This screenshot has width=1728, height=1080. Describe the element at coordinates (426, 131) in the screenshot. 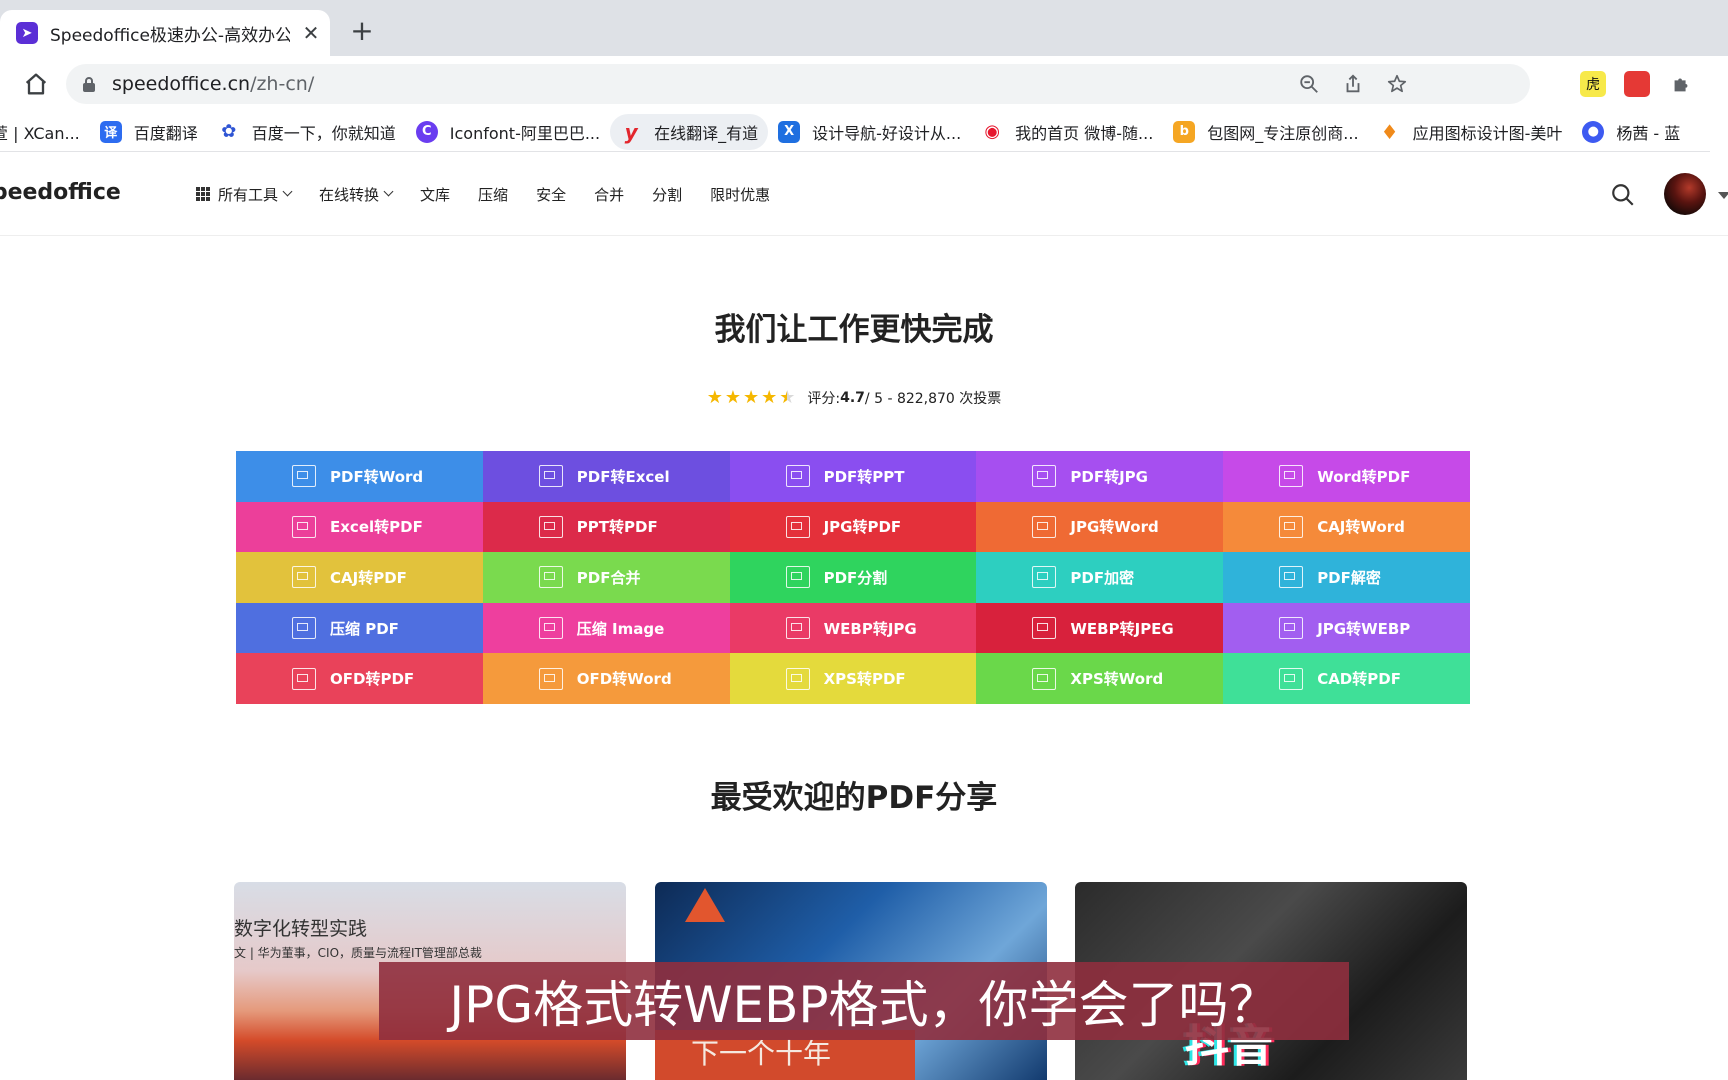

I see `iconfont-icon: C` at that location.